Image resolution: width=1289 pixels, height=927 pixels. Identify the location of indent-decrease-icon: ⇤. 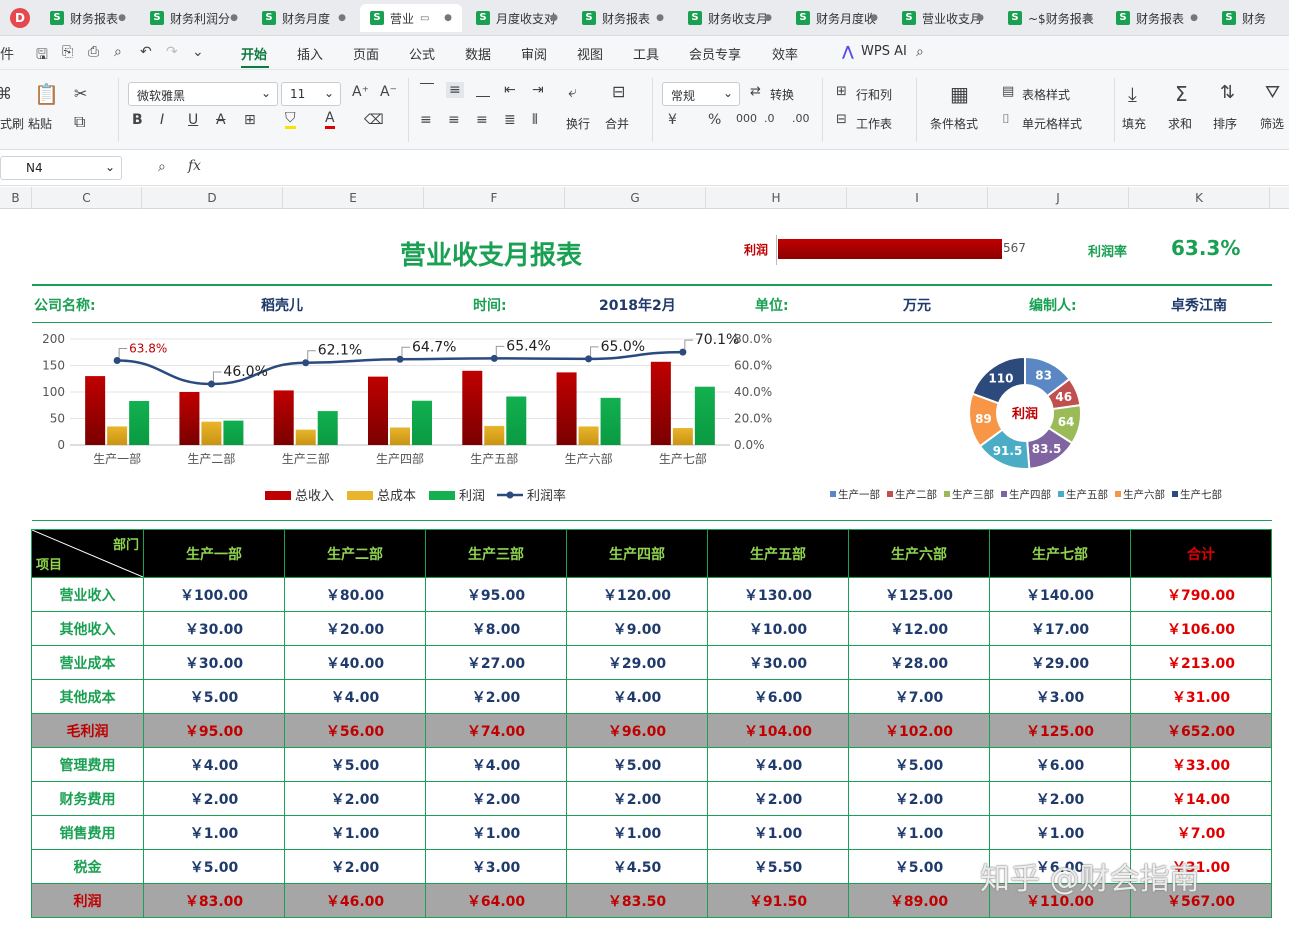
(510, 90).